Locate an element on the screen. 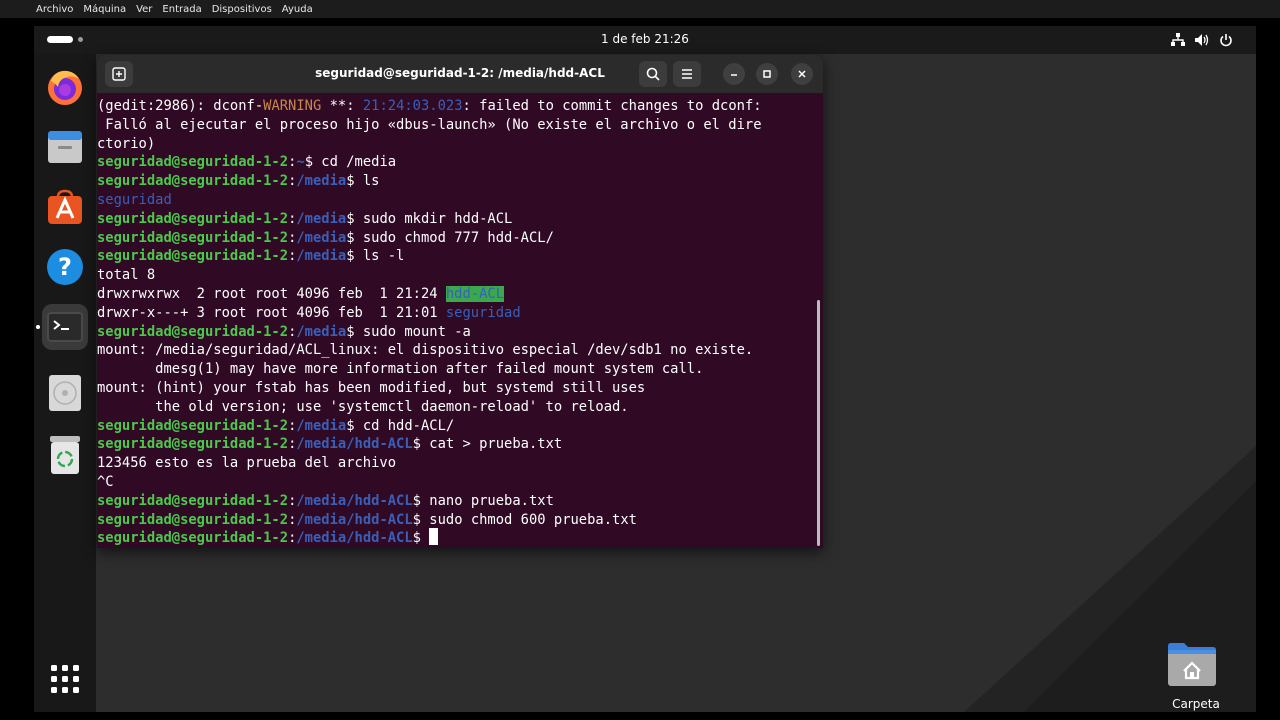 The image size is (1280, 720). trash-icon is located at coordinates (65, 455).